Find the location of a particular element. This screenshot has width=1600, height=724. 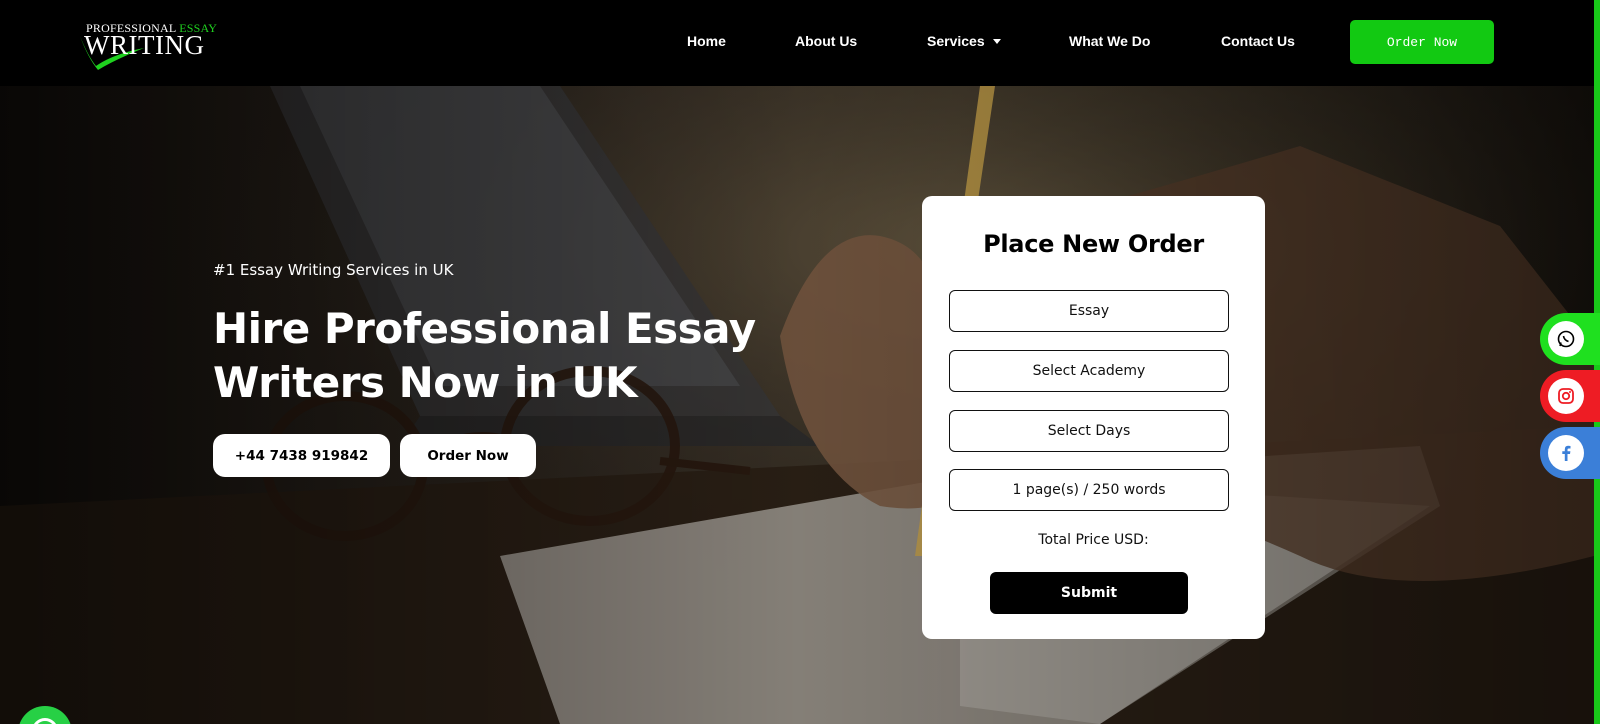

chevron-down-icon is located at coordinates (996, 41).